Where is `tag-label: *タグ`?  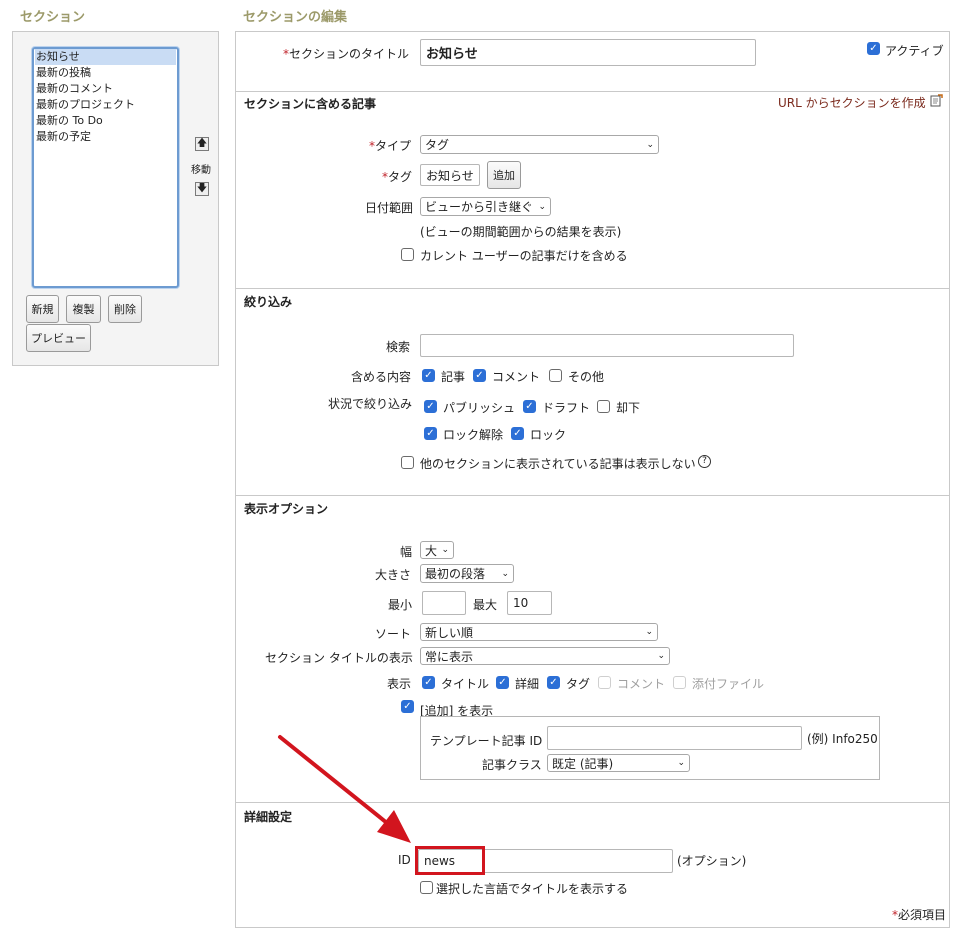
tag-label: *タグ is located at coordinates (397, 177).